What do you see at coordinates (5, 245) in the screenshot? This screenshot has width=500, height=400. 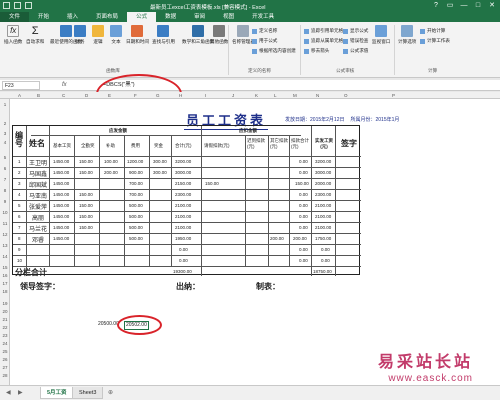 I see `row-header: 13` at bounding box center [5, 245].